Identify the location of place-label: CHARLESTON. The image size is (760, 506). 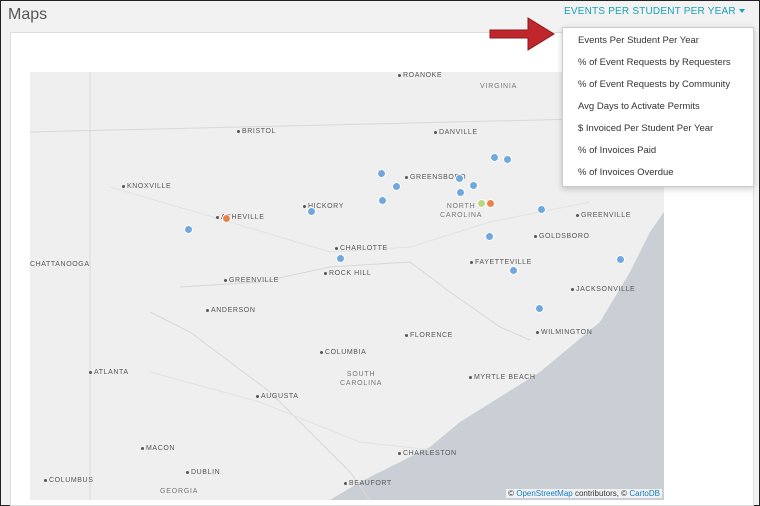
(427, 453).